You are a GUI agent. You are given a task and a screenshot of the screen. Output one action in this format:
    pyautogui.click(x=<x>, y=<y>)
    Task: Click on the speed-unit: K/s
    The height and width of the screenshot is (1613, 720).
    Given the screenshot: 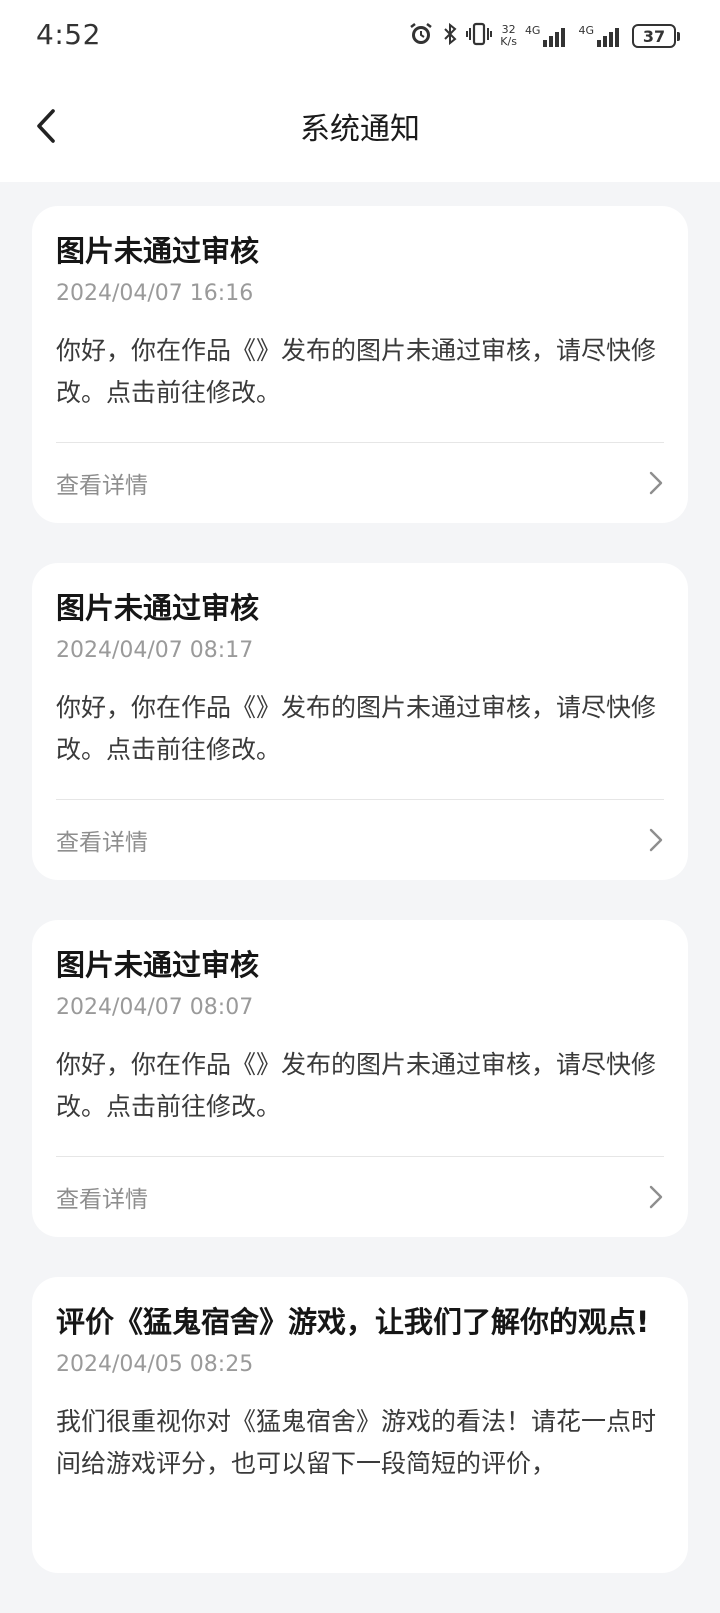 What is the action you would take?
    pyautogui.click(x=508, y=41)
    